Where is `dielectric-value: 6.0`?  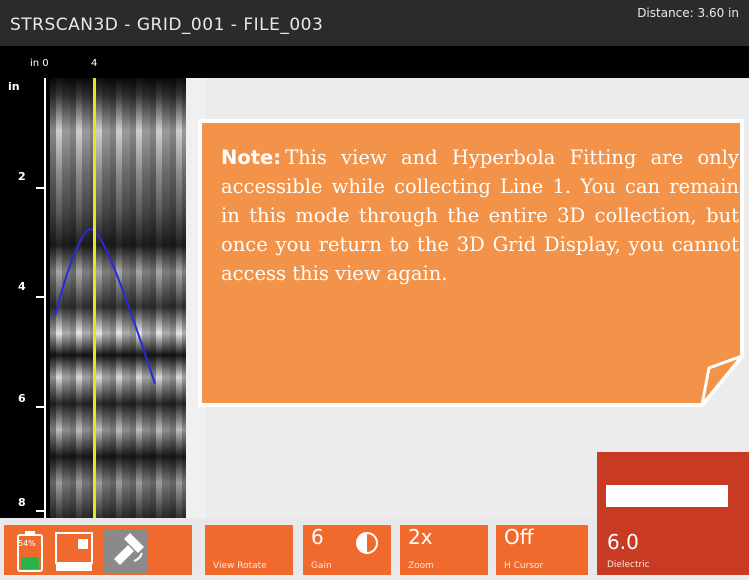 dielectric-value: 6.0 is located at coordinates (623, 542).